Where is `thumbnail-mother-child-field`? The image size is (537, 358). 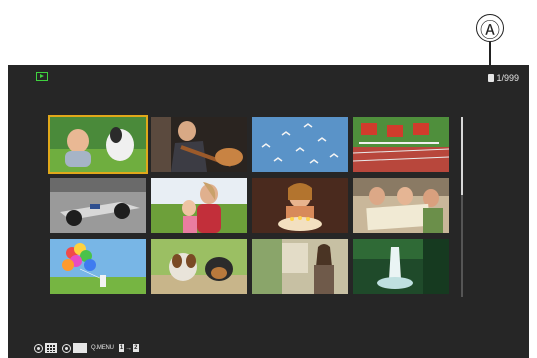 thumbnail-mother-child-field is located at coordinates (199, 205).